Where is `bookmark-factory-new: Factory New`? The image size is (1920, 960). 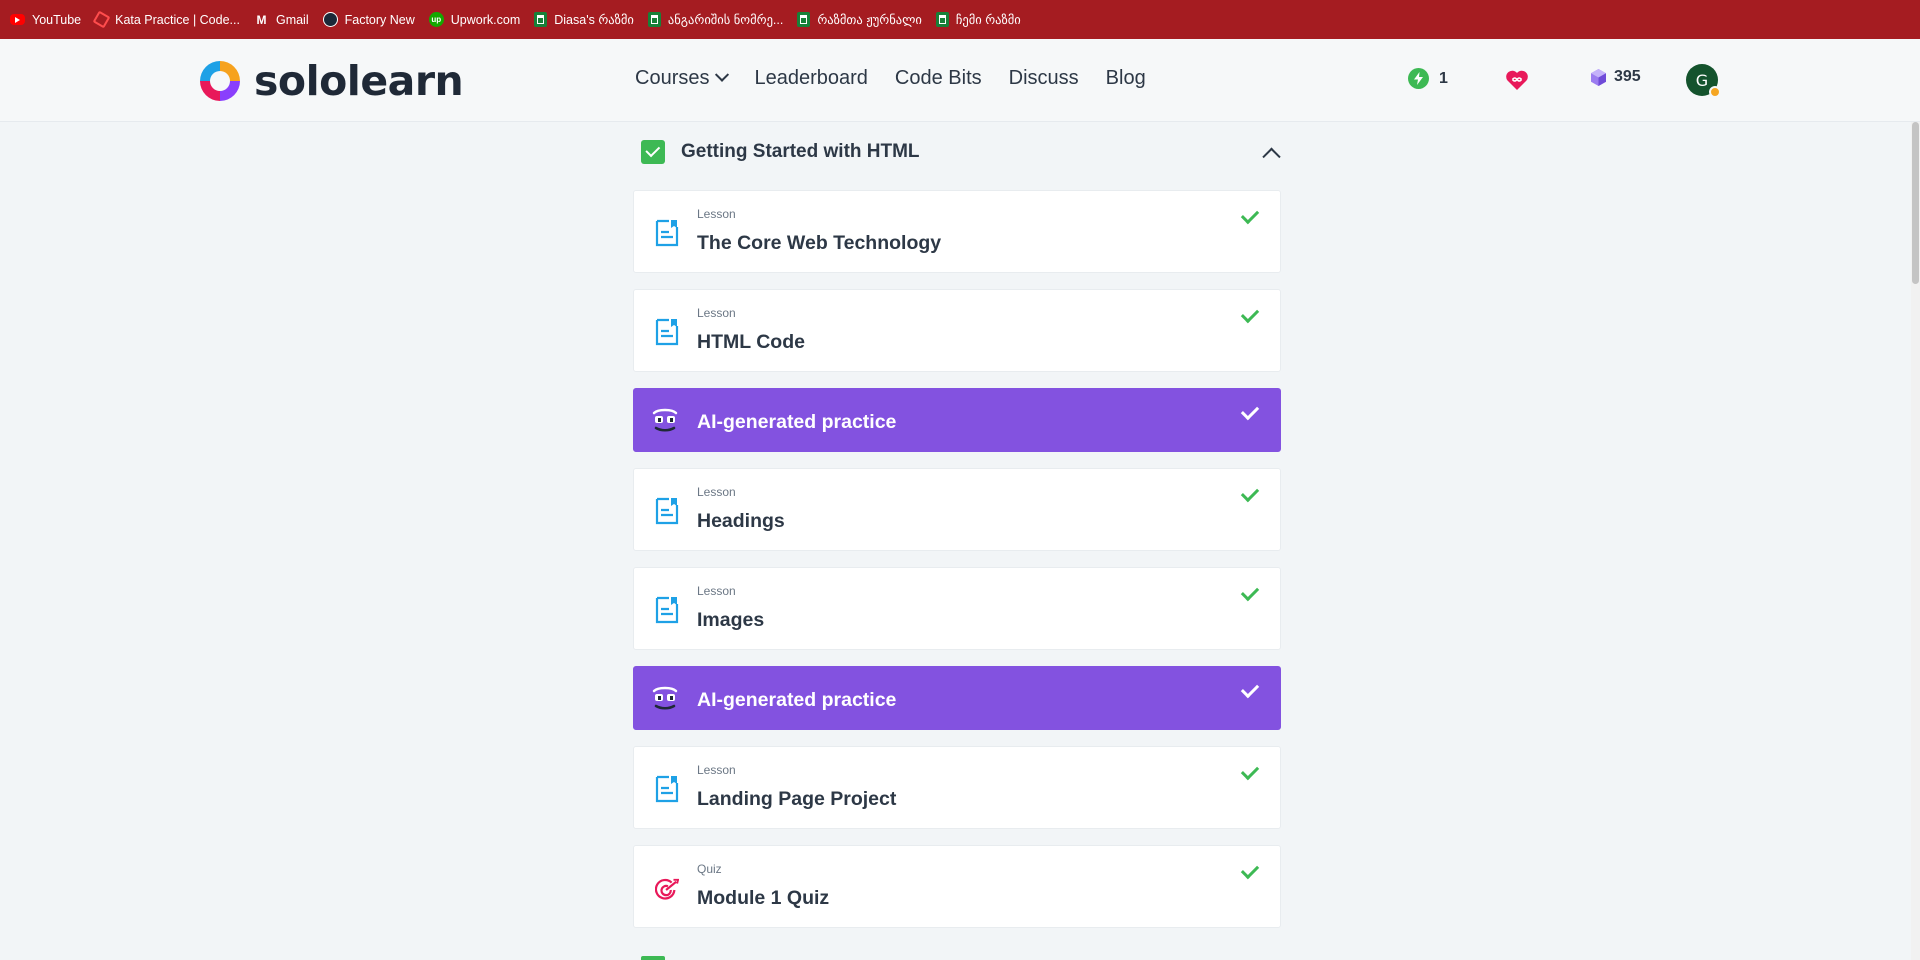 bookmark-factory-new: Factory New is located at coordinates (368, 19).